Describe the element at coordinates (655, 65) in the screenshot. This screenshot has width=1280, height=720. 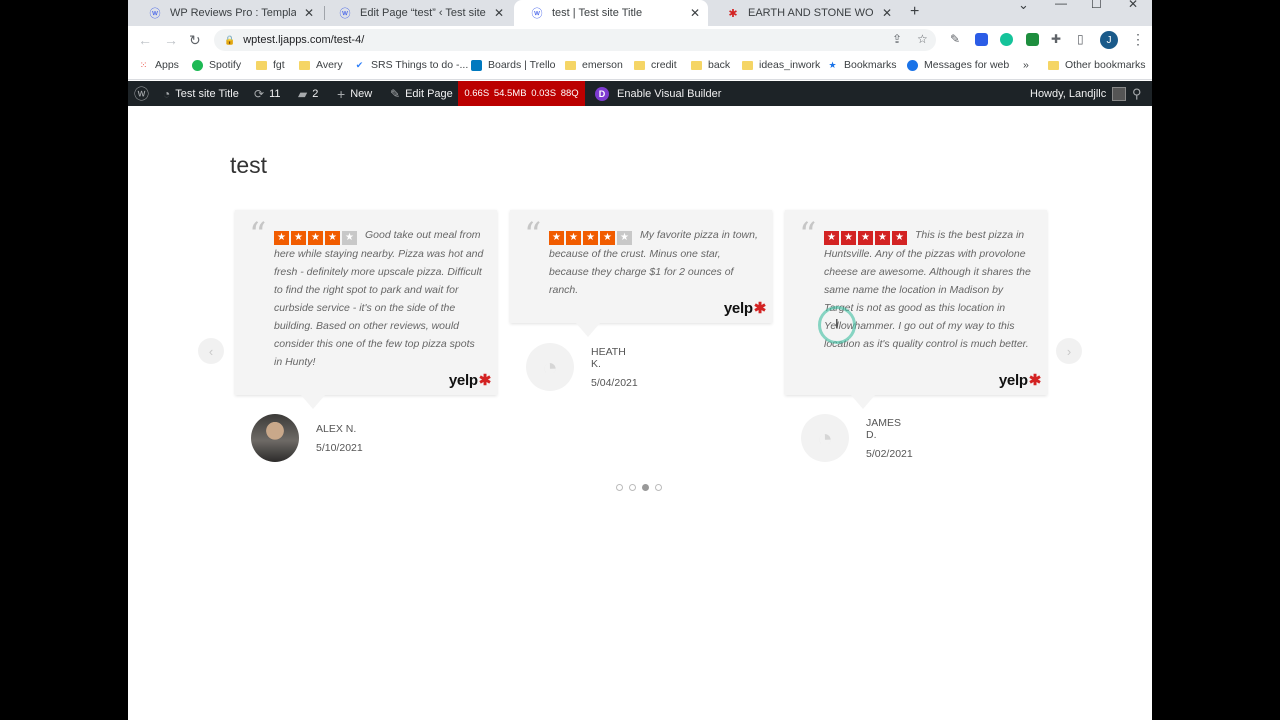
I see `bookmark-credit: credit` at that location.